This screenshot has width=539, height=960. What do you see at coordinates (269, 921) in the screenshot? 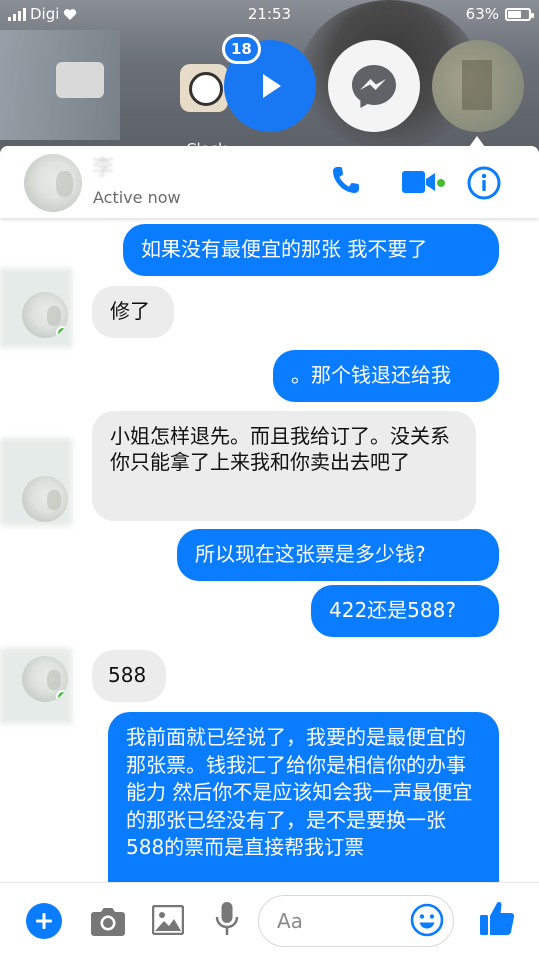
I see `composer-bar` at bounding box center [269, 921].